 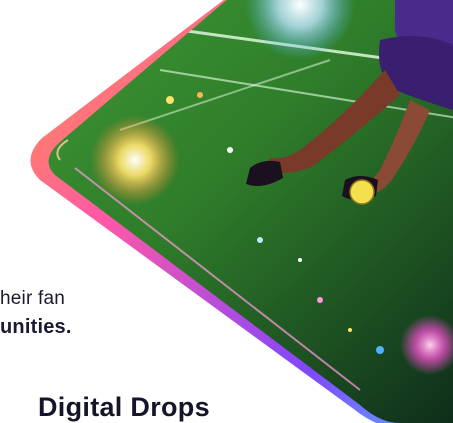 I want to click on description-line-1: heir fan, so click(x=32, y=298).